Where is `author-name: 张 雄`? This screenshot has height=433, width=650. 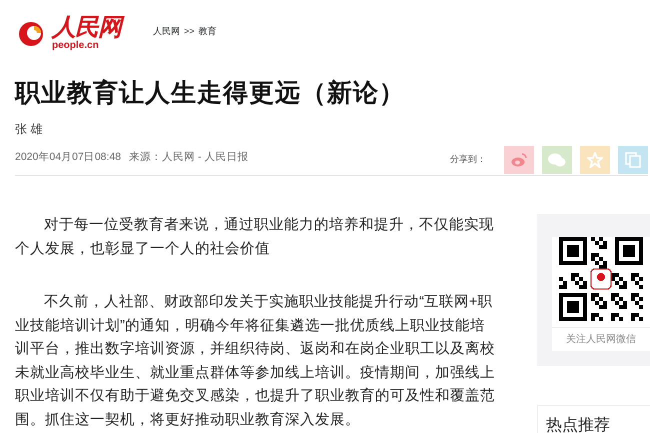 author-name: 张 雄 is located at coordinates (29, 129).